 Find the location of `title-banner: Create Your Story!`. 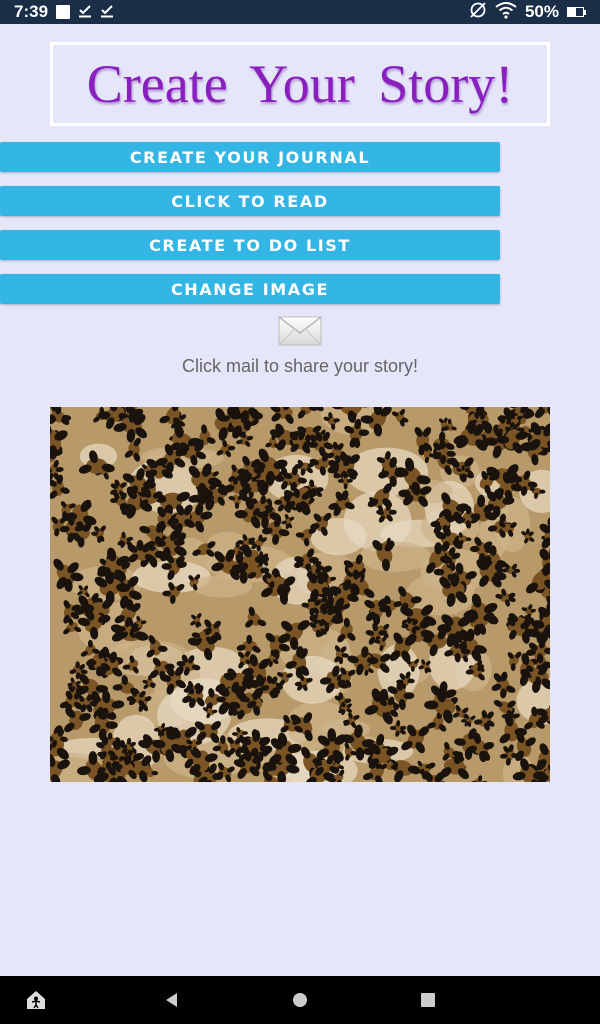

title-banner: Create Your Story! is located at coordinates (300, 84).